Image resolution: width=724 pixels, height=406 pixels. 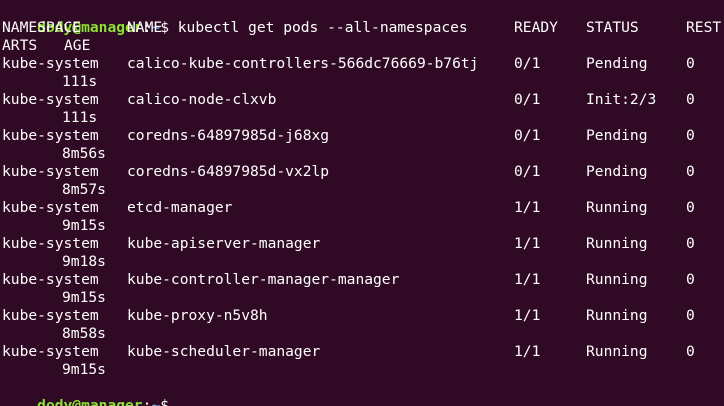 What do you see at coordinates (363, 100) in the screenshot?
I see `table-row: kube-system calico-node-clxvb 0/1 Init:2/3 0` at bounding box center [363, 100].